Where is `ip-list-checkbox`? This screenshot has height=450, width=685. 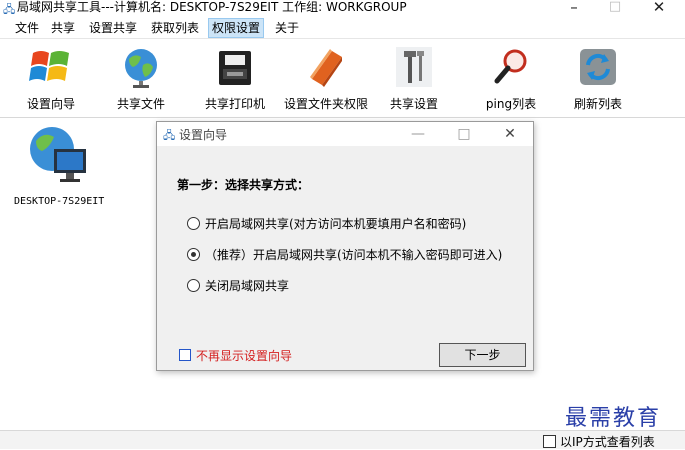 ip-list-checkbox is located at coordinates (549, 441).